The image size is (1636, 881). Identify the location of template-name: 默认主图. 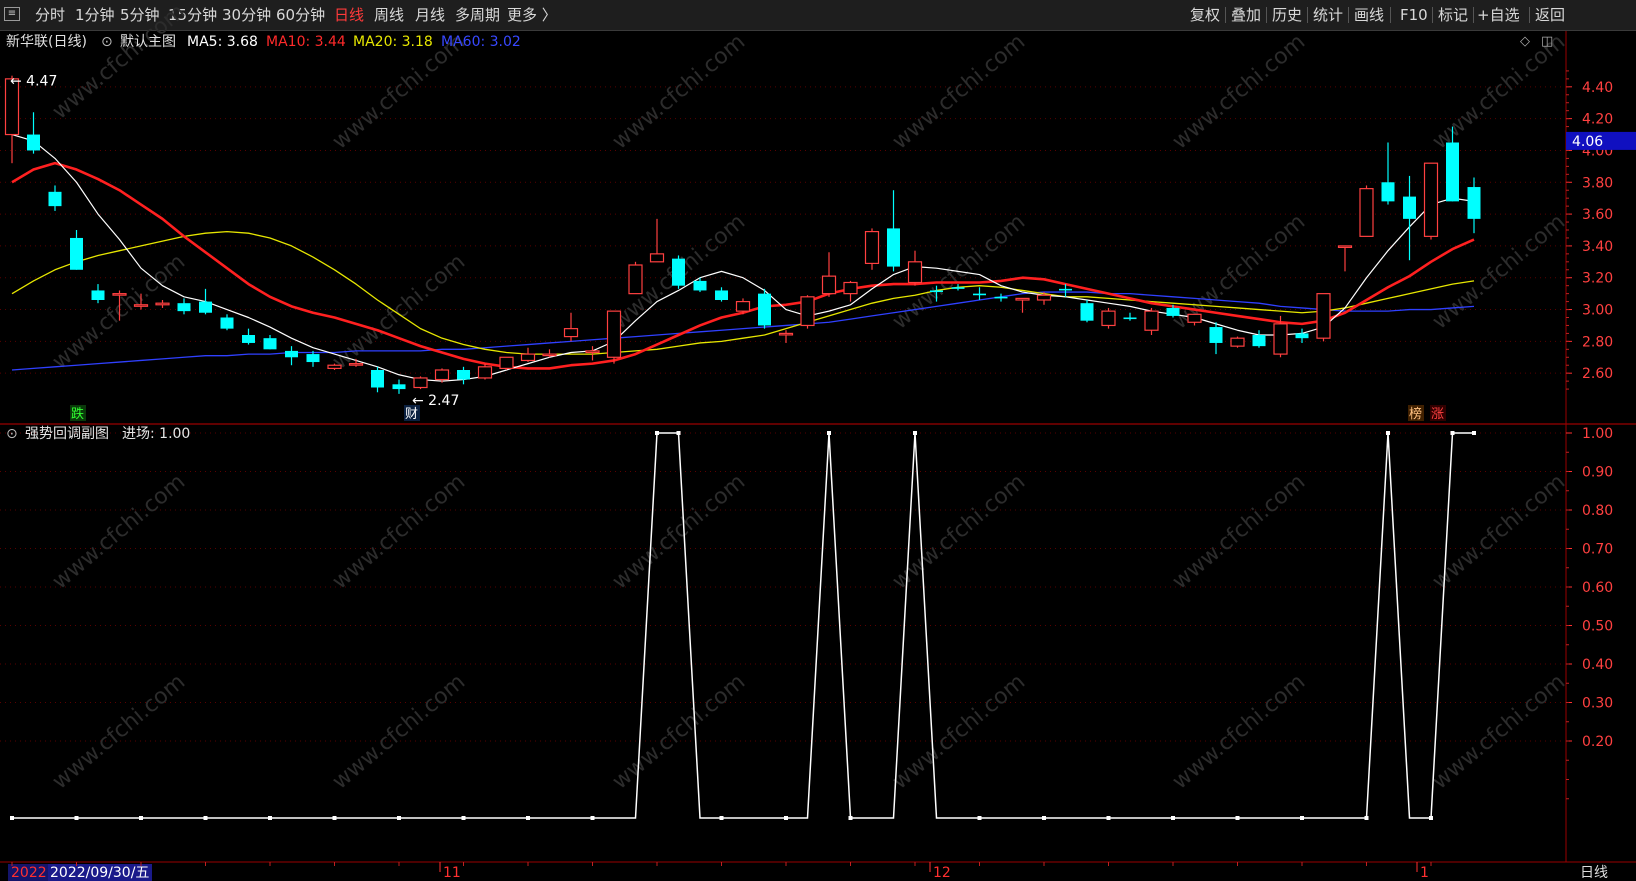
(148, 42).